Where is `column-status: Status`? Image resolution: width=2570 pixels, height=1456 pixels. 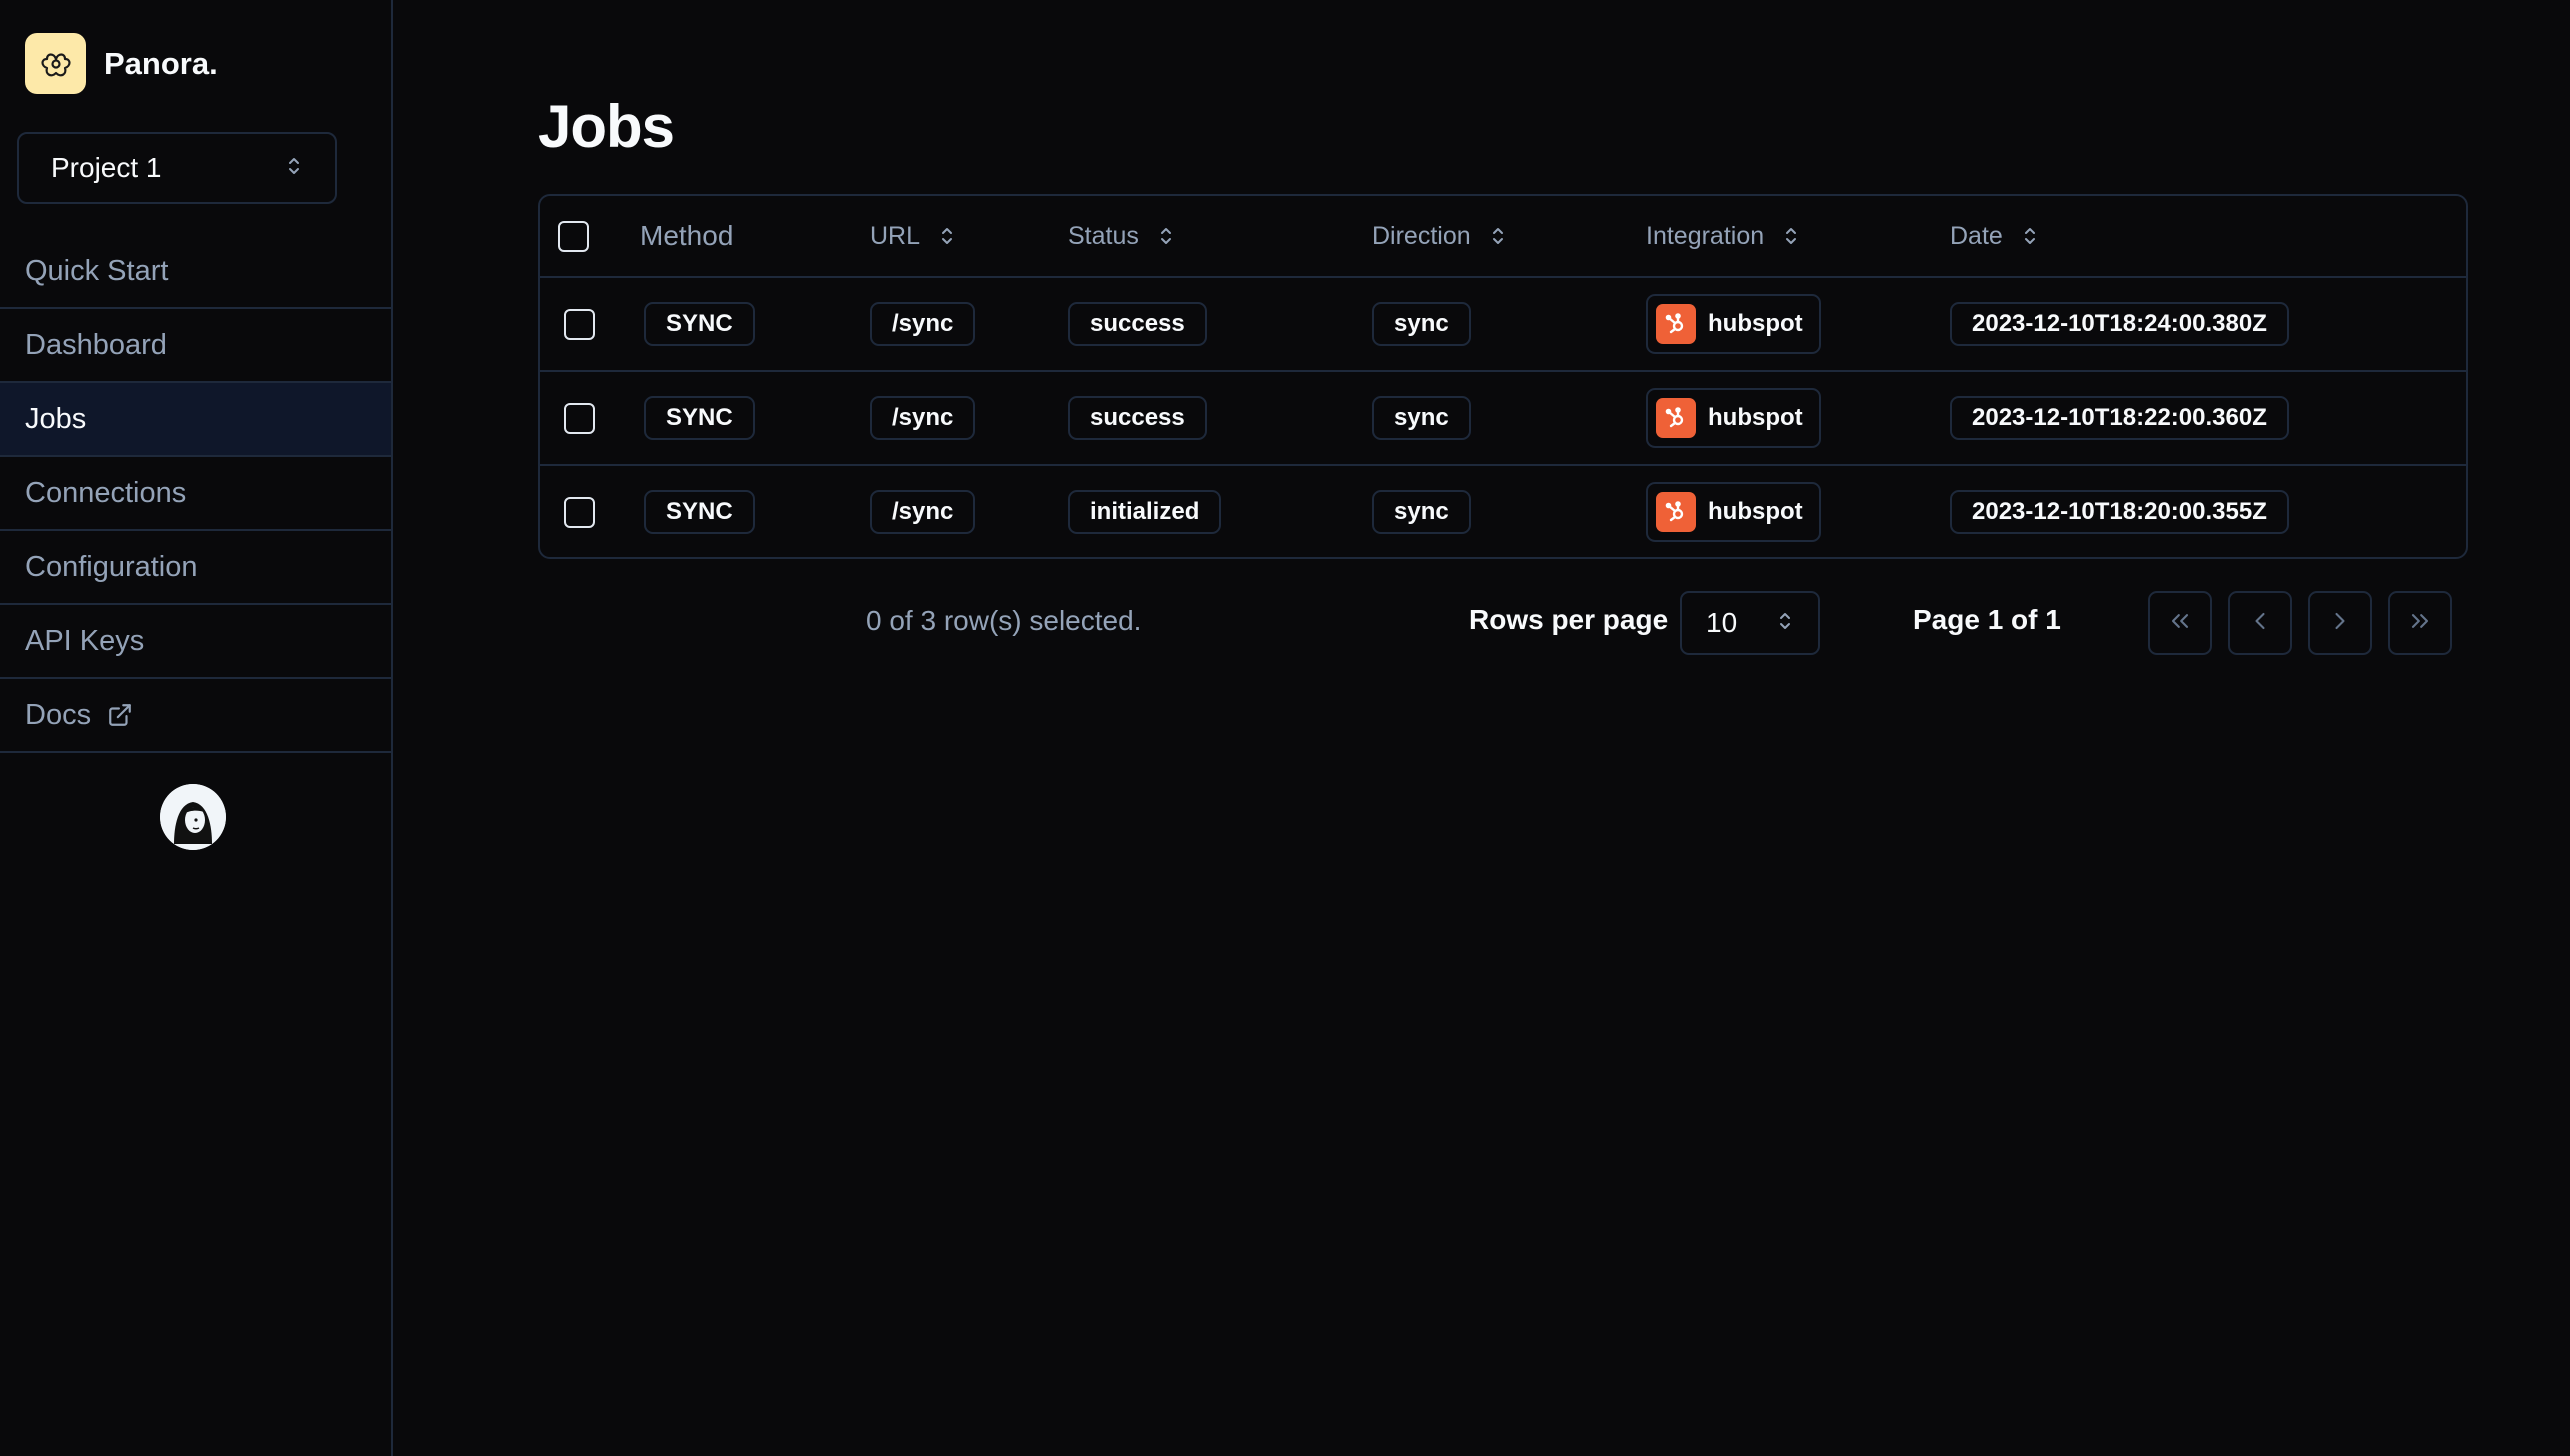 column-status: Status is located at coordinates (1120, 236).